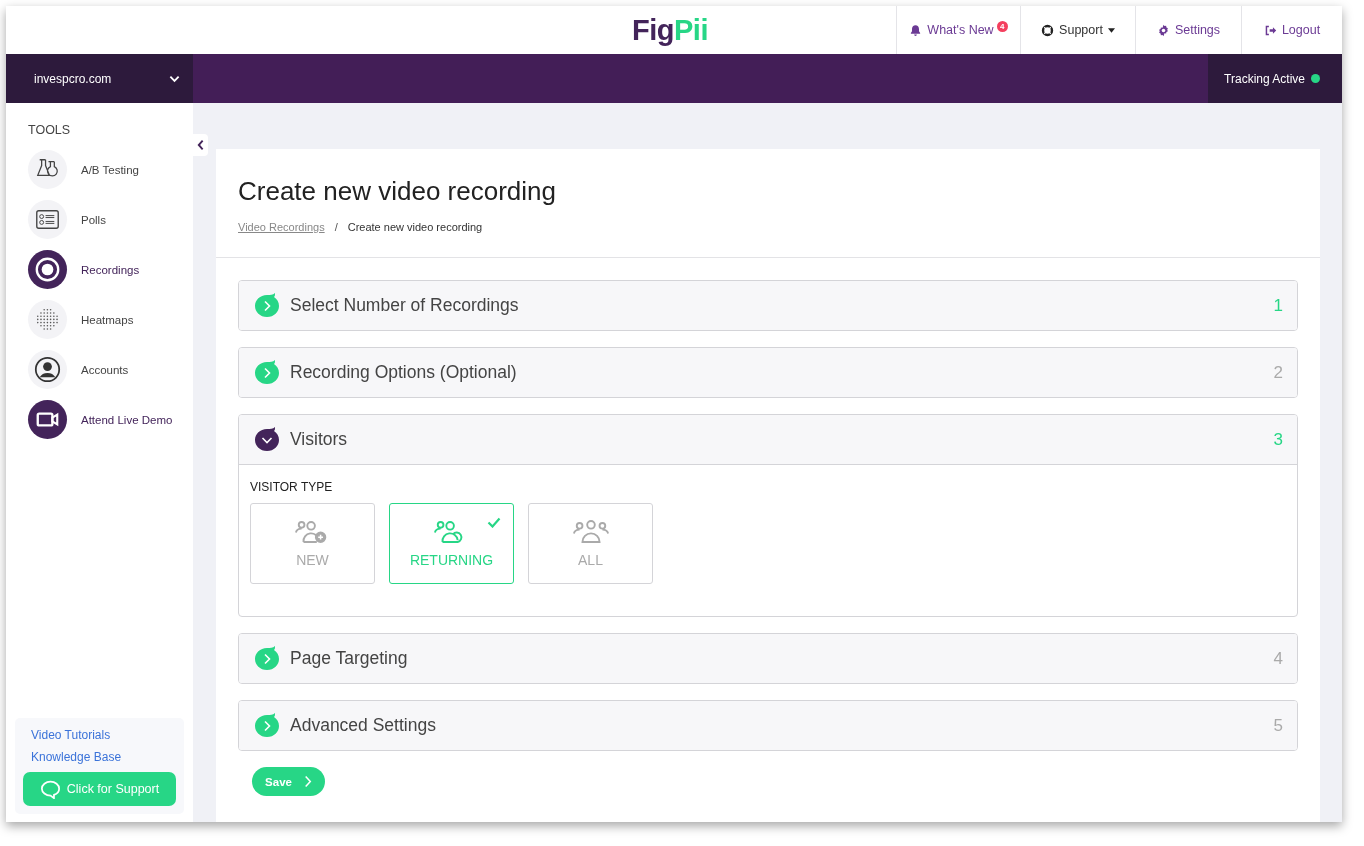 The image size is (1364, 846). I want to click on collapse-sidebar-button, so click(200, 145).